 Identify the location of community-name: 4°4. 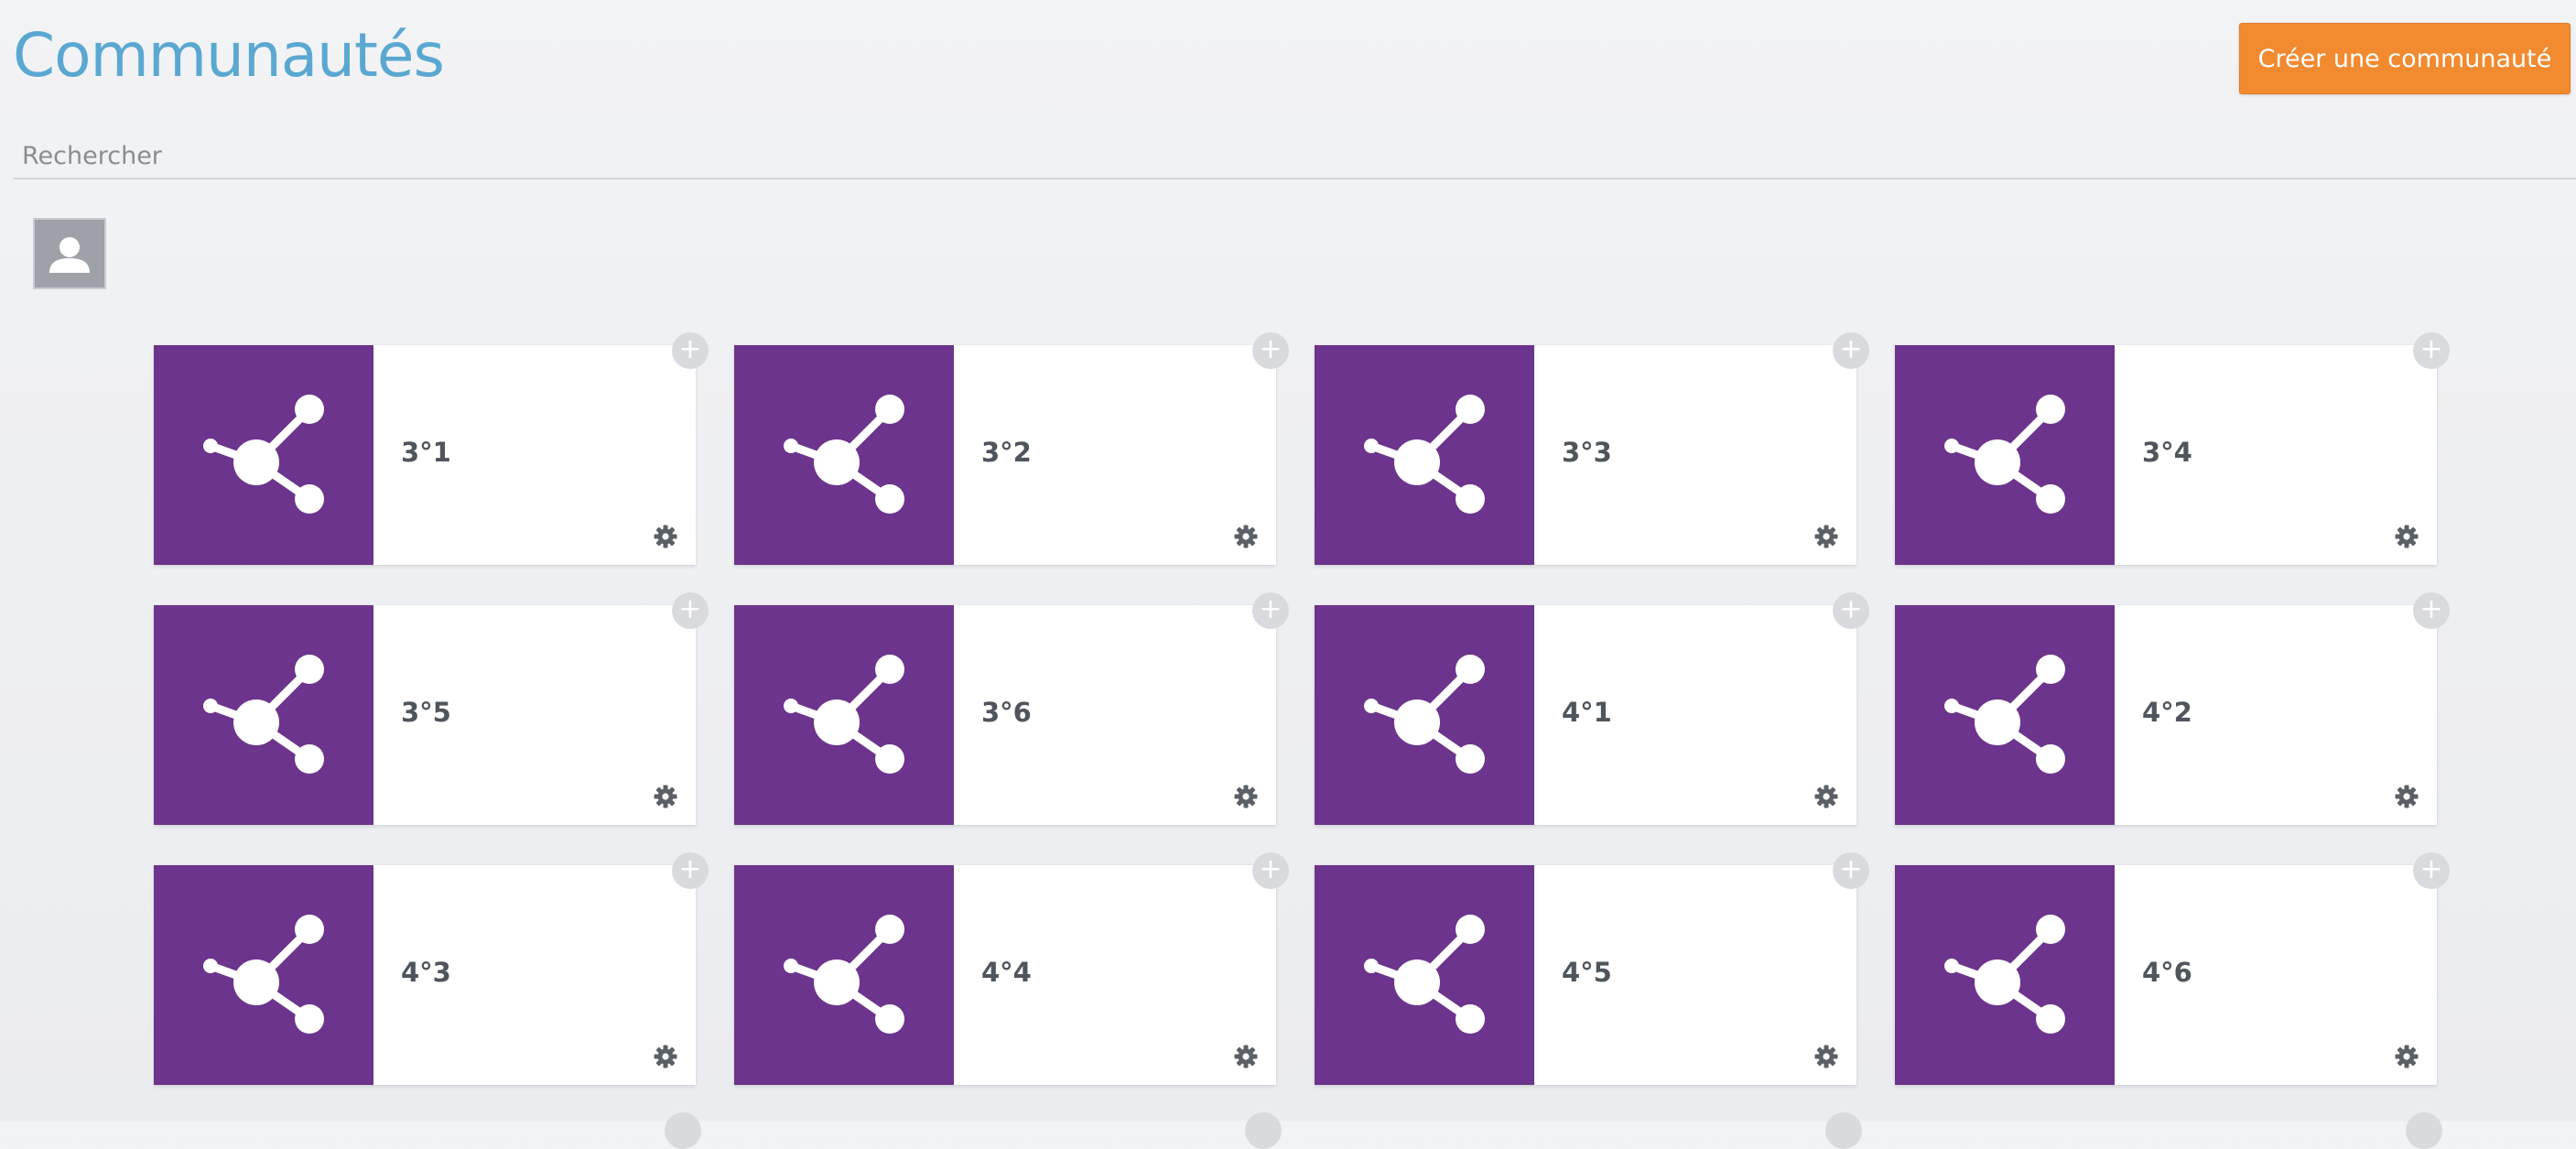
(1007, 973).